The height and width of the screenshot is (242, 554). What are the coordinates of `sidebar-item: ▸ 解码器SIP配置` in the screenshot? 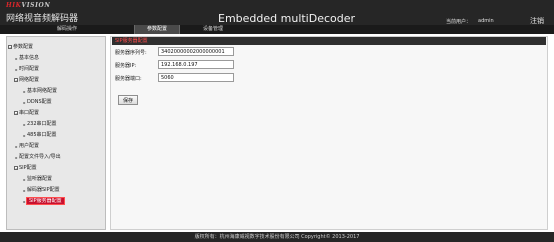 It's located at (41, 190).